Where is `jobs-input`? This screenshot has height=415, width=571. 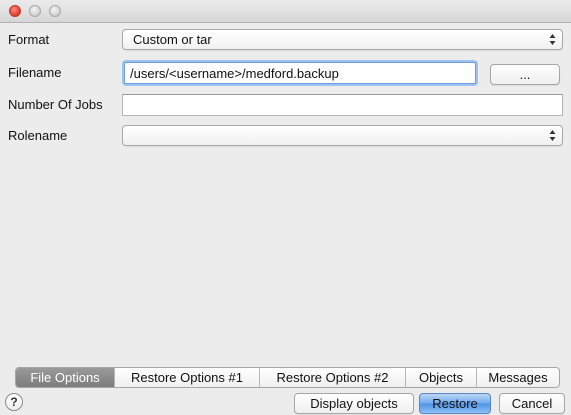
jobs-input is located at coordinates (342, 105).